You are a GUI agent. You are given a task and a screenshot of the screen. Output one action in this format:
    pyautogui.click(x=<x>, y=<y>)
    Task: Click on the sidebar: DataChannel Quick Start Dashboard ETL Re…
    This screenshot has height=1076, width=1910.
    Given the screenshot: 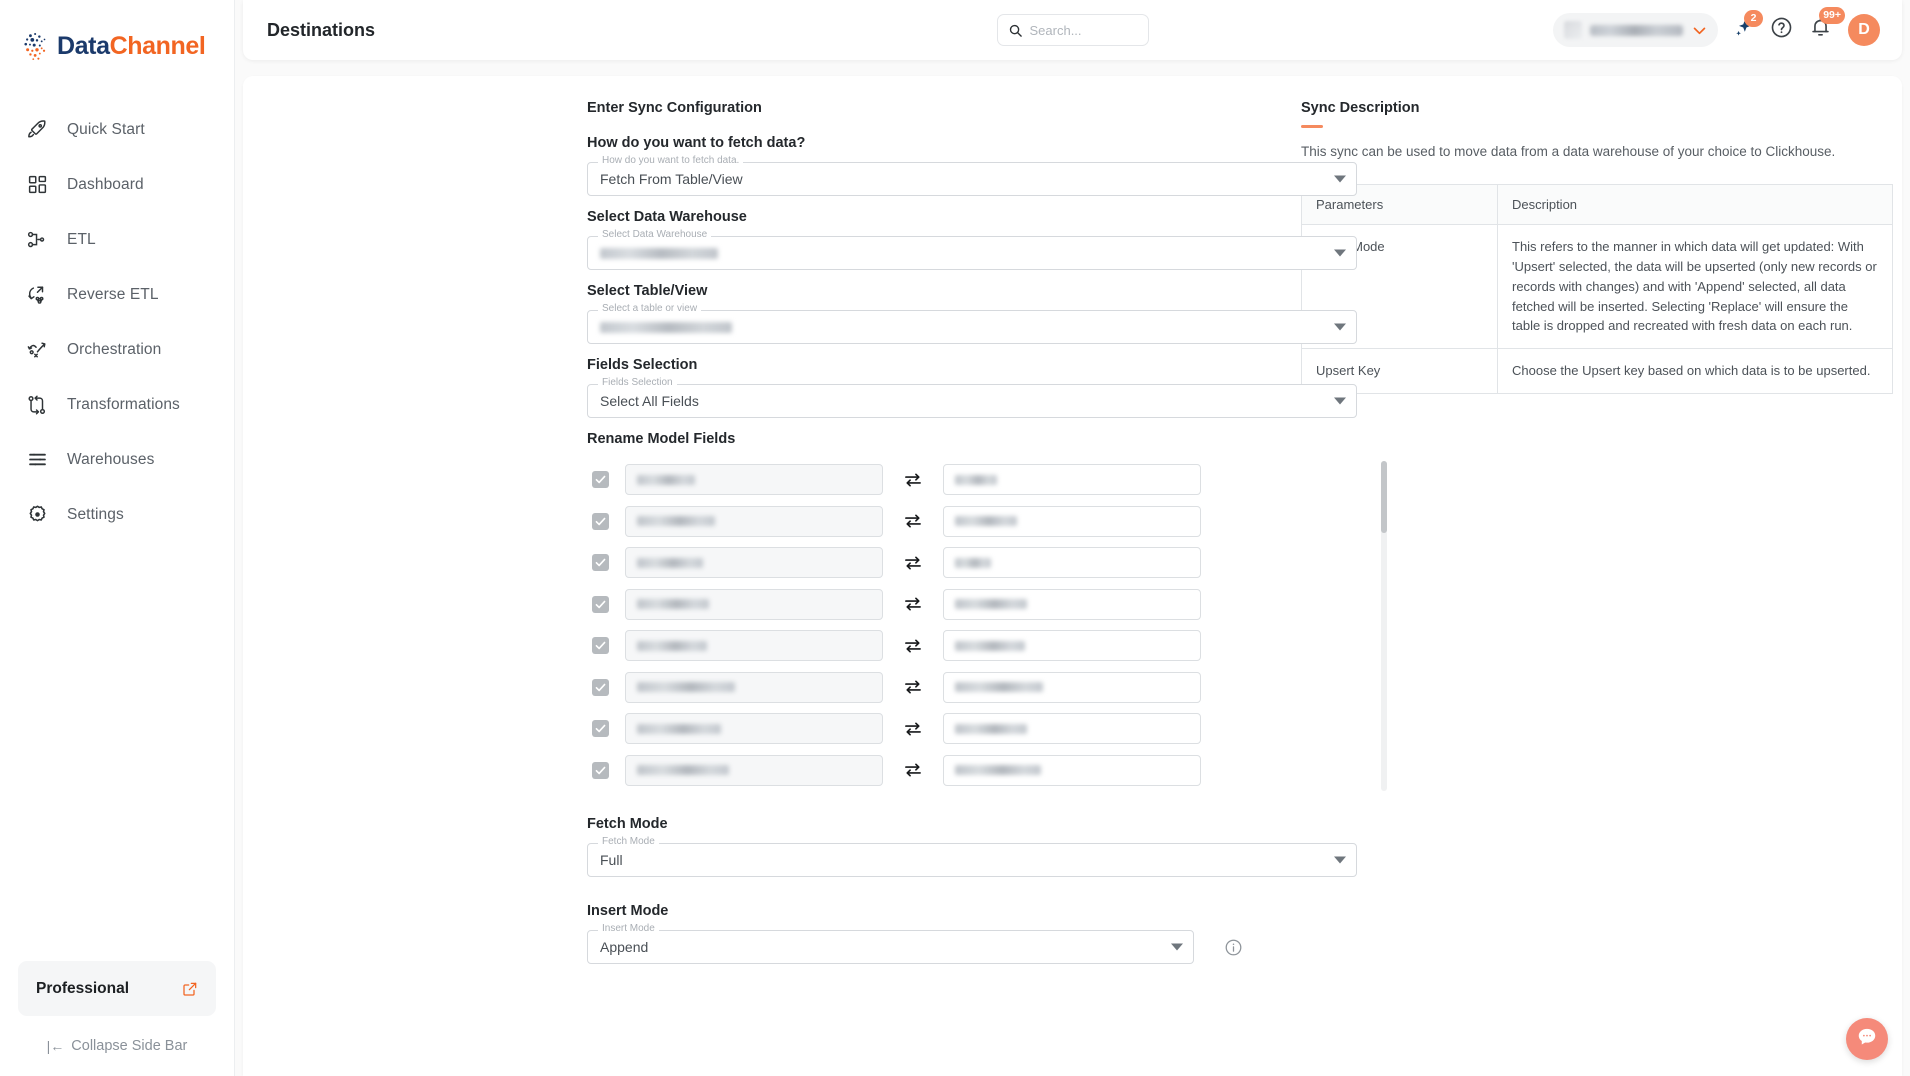 What is the action you would take?
    pyautogui.click(x=117, y=538)
    